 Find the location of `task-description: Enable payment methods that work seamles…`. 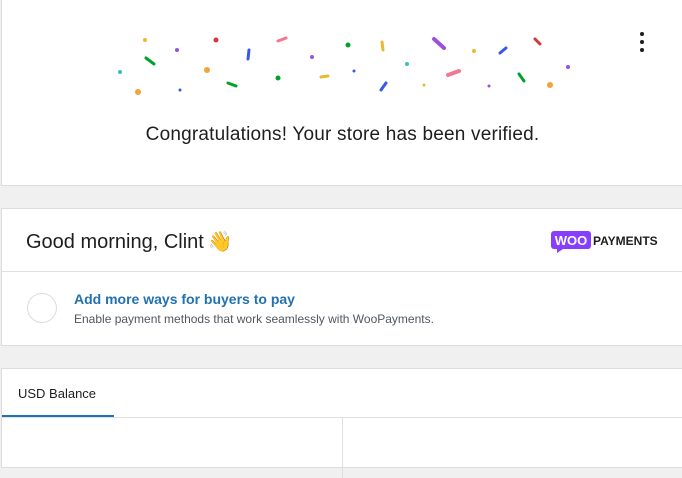

task-description: Enable payment methods that work seamles… is located at coordinates (254, 319).